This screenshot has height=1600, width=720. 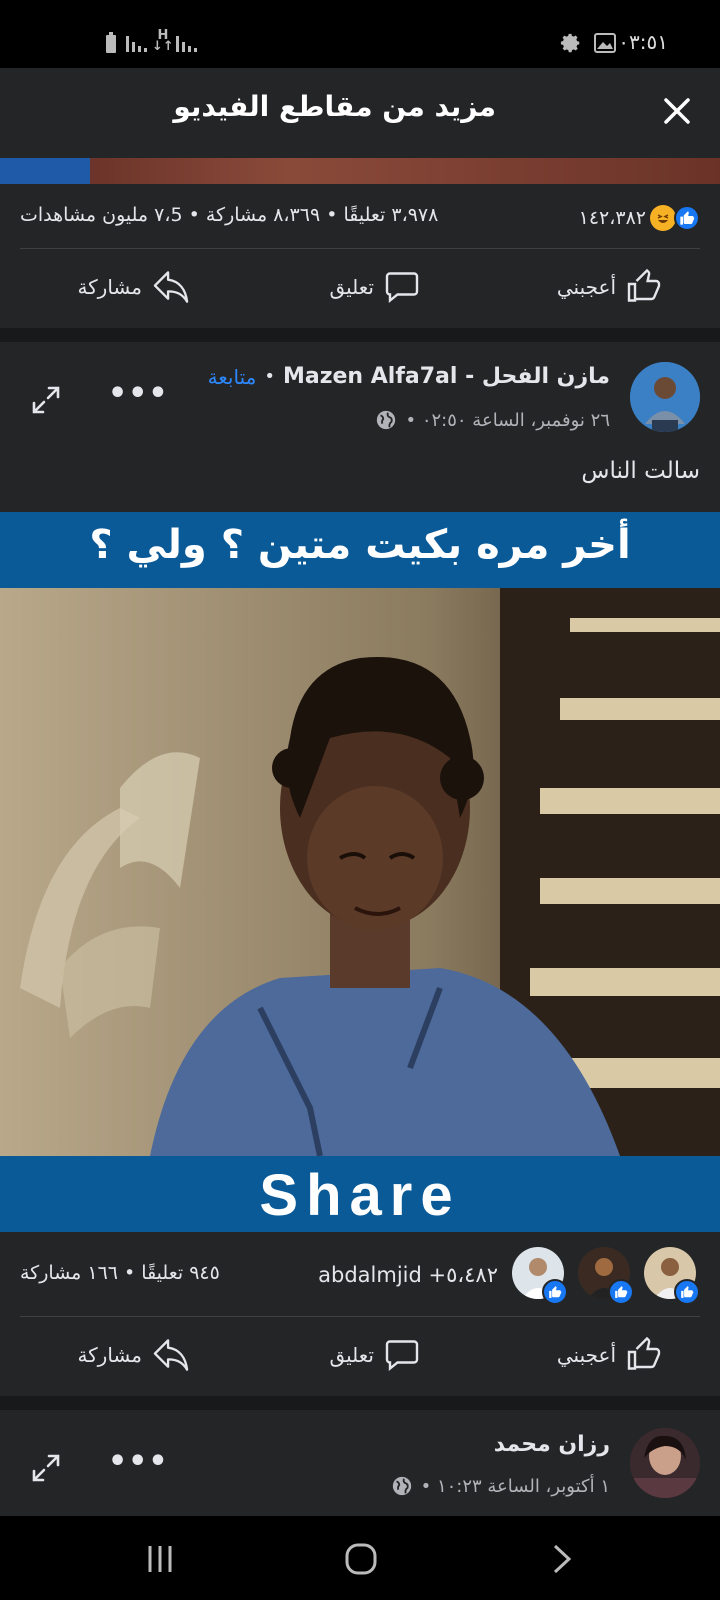 I want to click on reactors-summary: abdalmjid +٥،٤٨٢, so click(x=508, y=1276).